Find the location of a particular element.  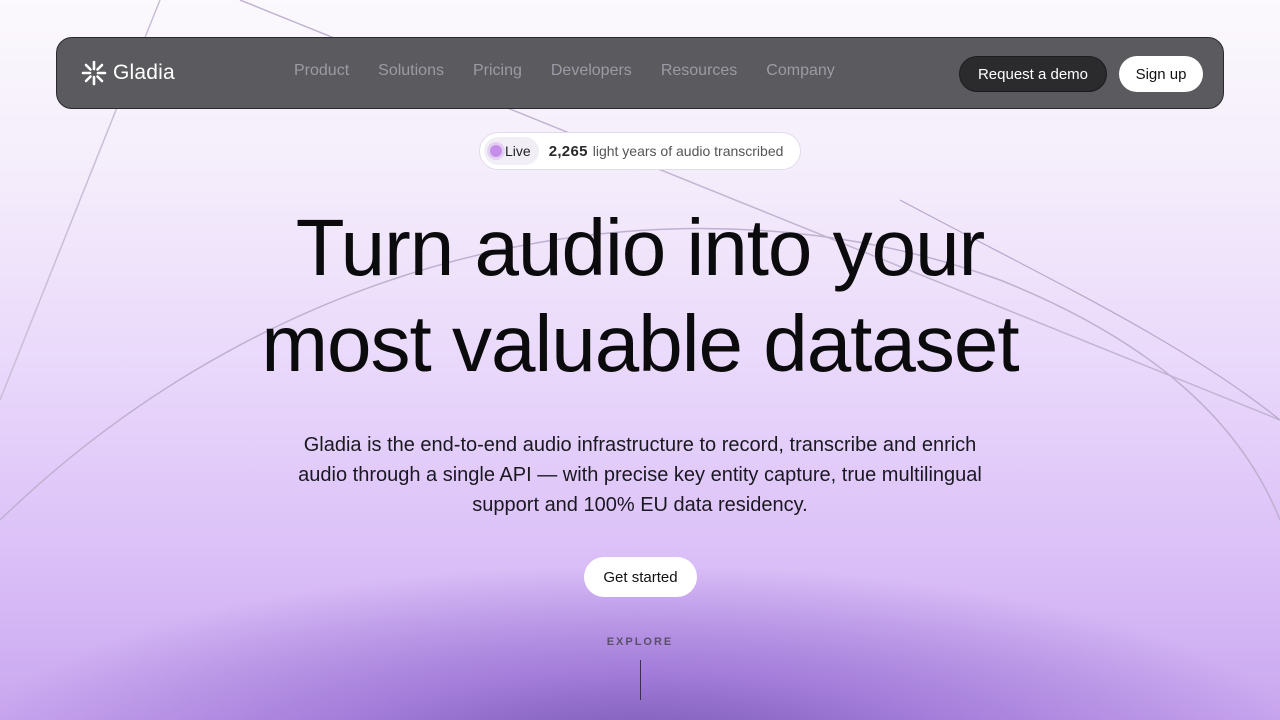

menu-item-pricing: Pricing is located at coordinates (497, 71).